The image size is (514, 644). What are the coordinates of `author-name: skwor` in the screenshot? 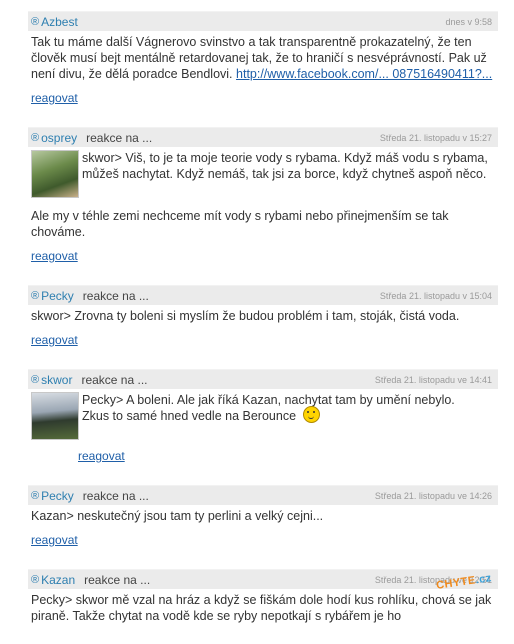 It's located at (56, 380).